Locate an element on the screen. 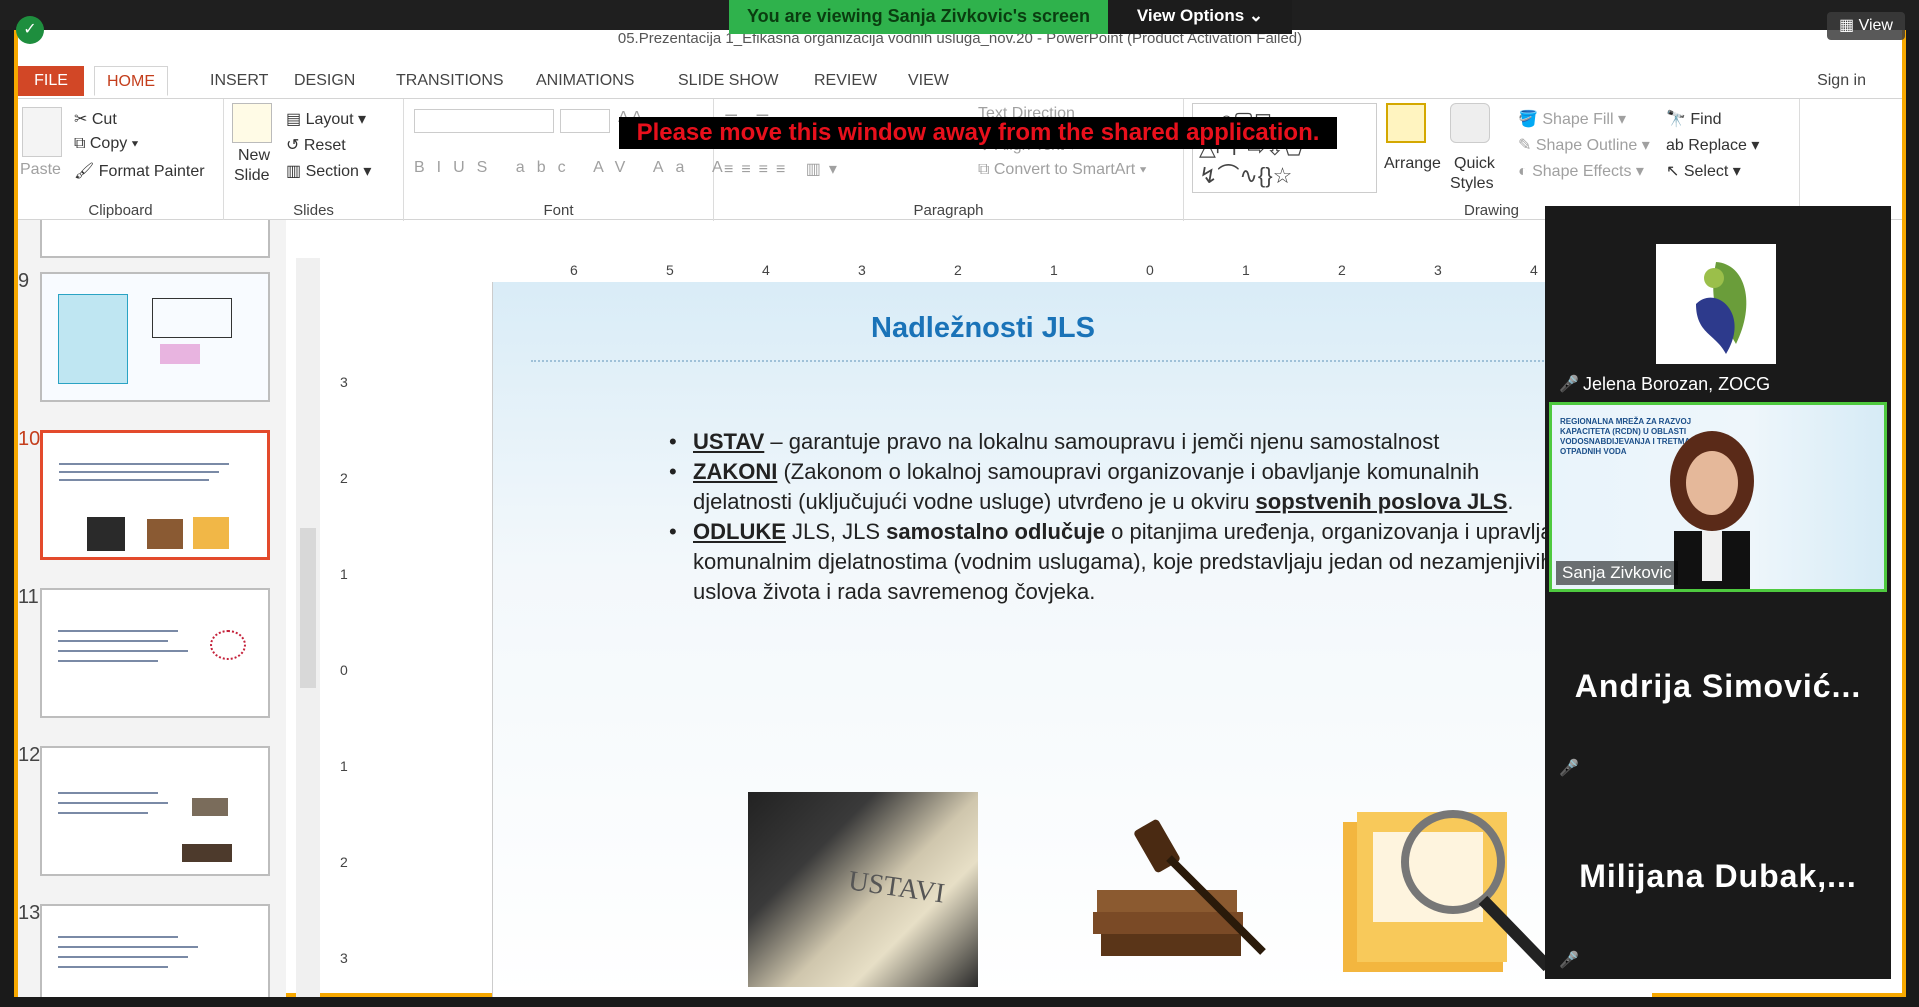 The width and height of the screenshot is (1919, 1007). tab-insert: INSERT is located at coordinates (239, 81).